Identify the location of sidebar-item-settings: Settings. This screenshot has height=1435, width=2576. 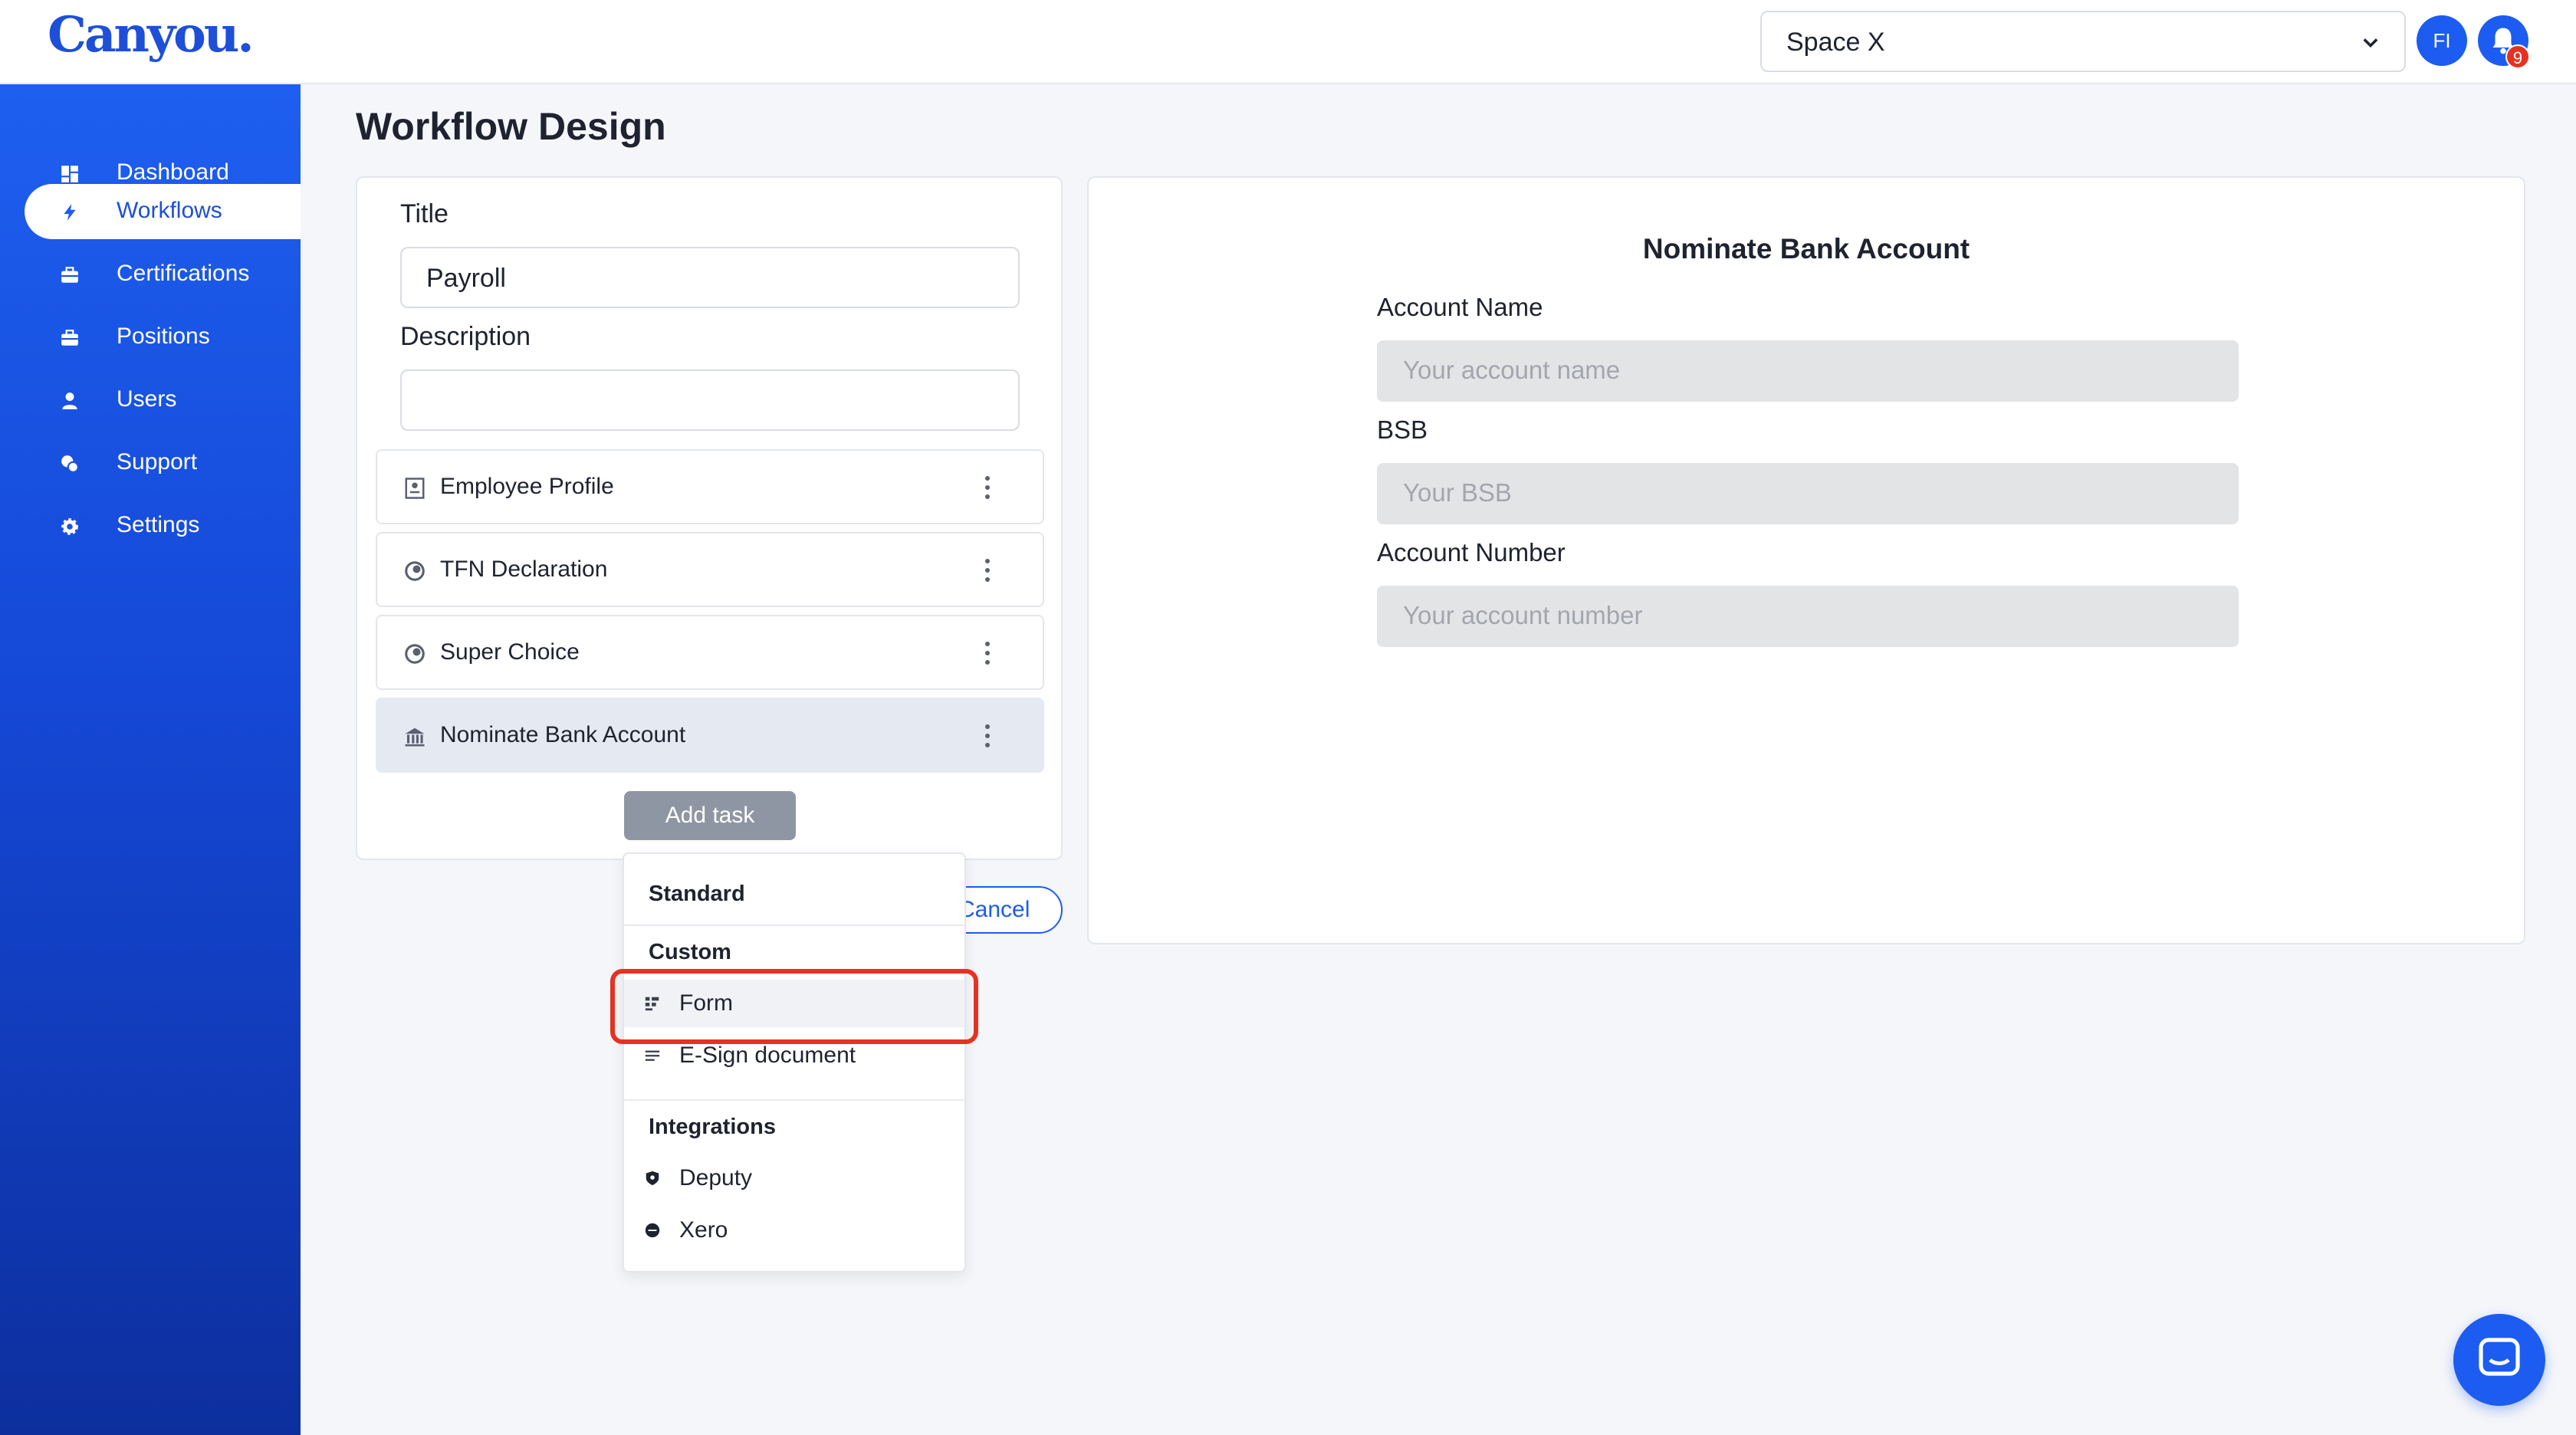
(163, 525).